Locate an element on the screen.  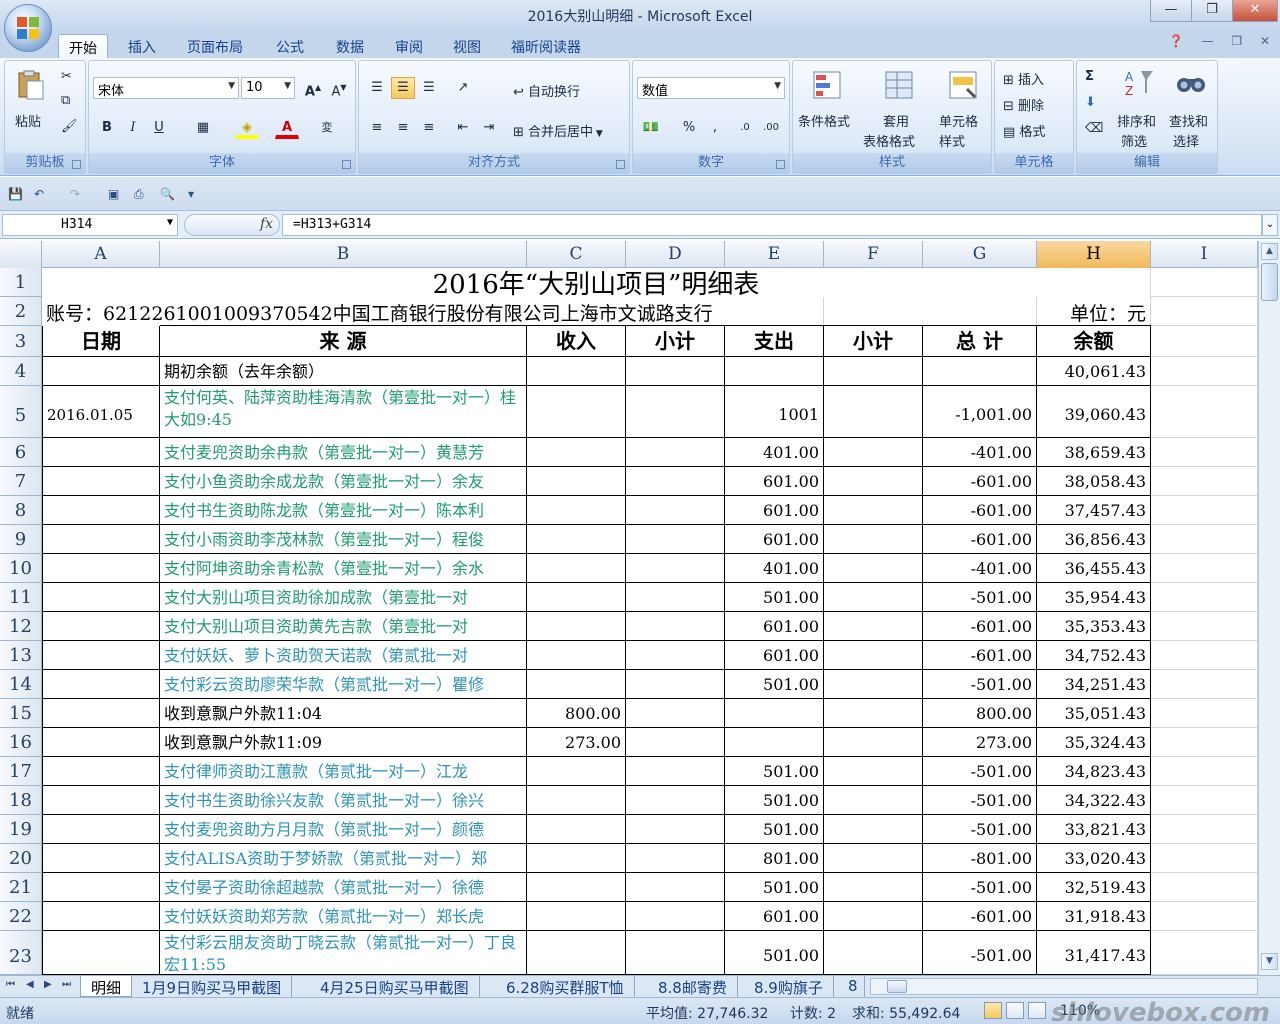
cell-source: 支付律师资助江蕙款（第贰批一对一）江龙 is located at coordinates (343, 771).